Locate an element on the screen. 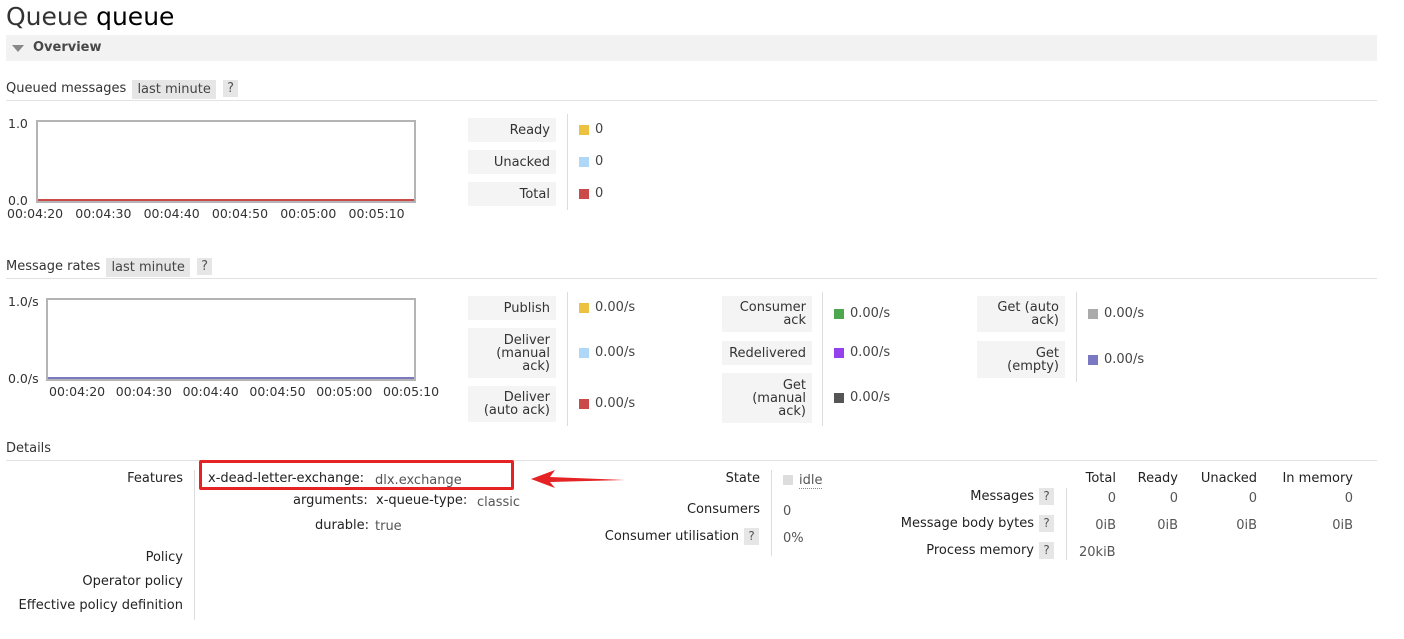 This screenshot has height=639, width=1404. rates-chart-y-max: 1.0/s is located at coordinates (23, 301).